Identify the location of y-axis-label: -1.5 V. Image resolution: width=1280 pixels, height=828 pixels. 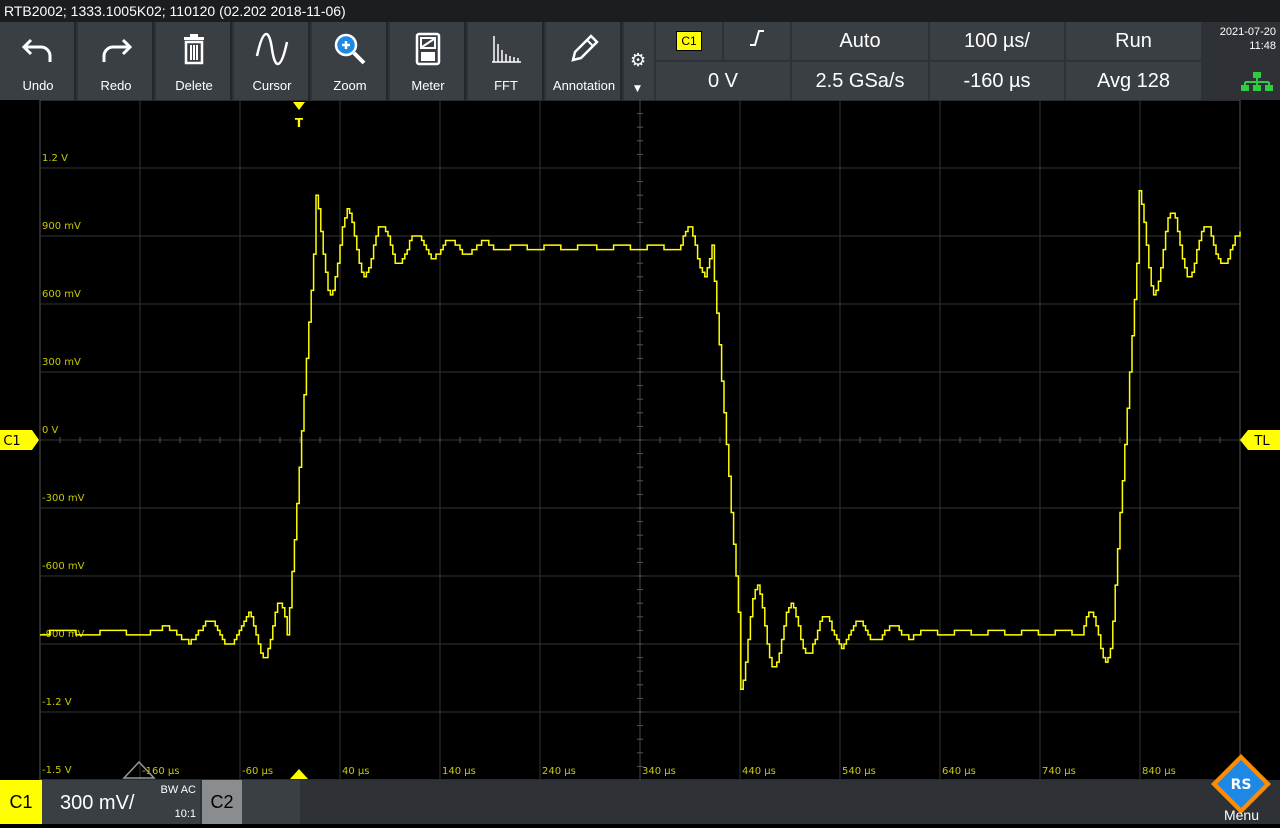
(57, 770).